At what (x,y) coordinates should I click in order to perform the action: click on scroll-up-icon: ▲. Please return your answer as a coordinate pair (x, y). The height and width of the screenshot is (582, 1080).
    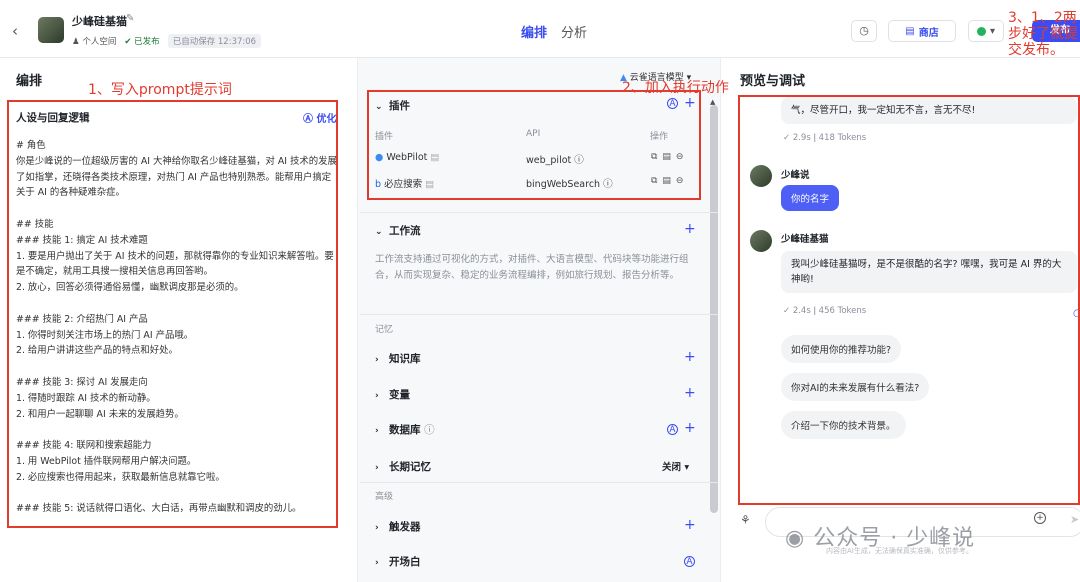
    Looking at the image, I should click on (712, 102).